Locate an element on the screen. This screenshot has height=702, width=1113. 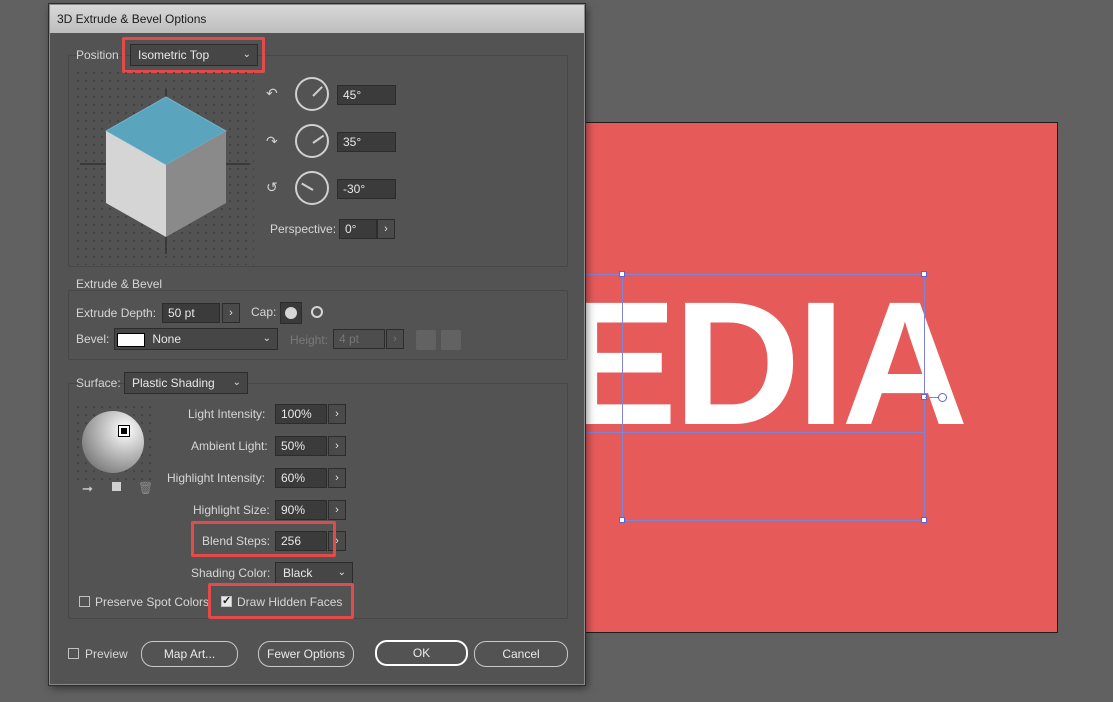
highlight-position is located at coordinates (193, 55).